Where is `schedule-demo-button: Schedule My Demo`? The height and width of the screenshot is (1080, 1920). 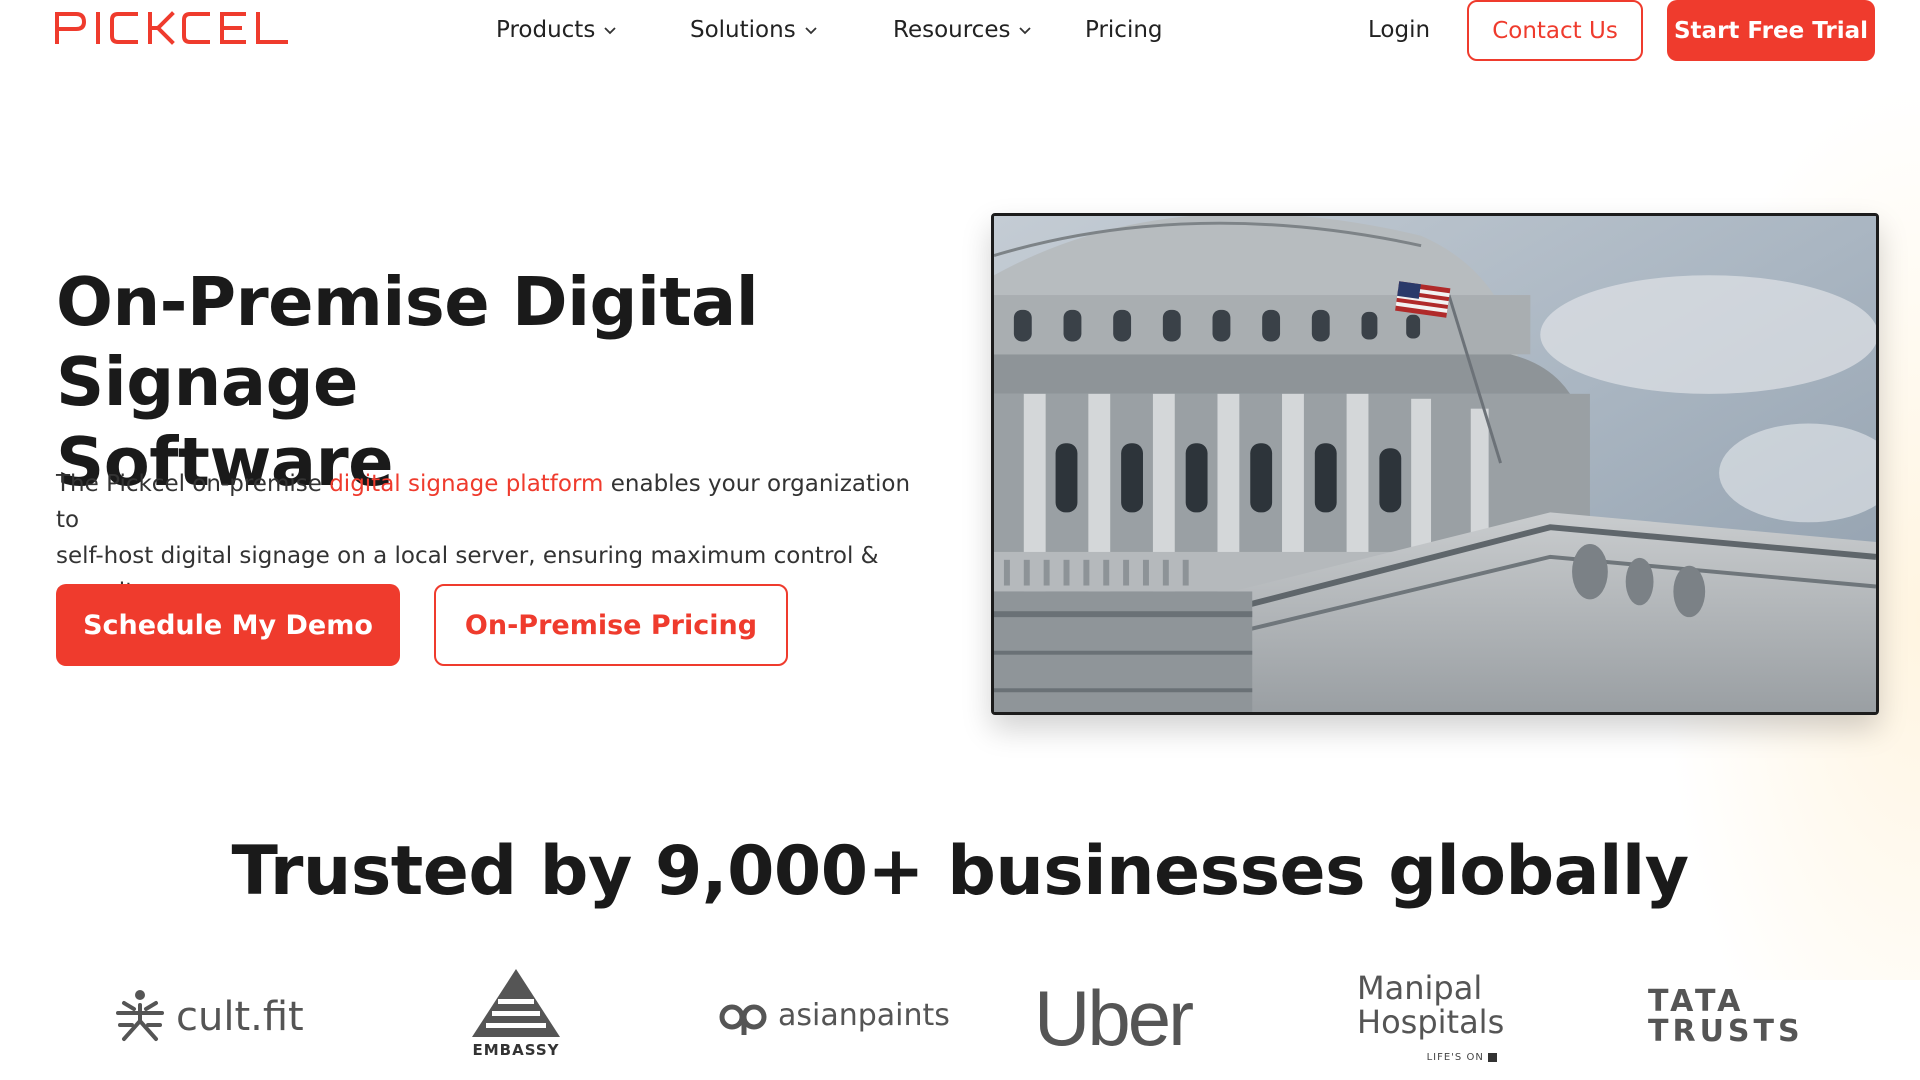
schedule-demo-button: Schedule My Demo is located at coordinates (228, 625).